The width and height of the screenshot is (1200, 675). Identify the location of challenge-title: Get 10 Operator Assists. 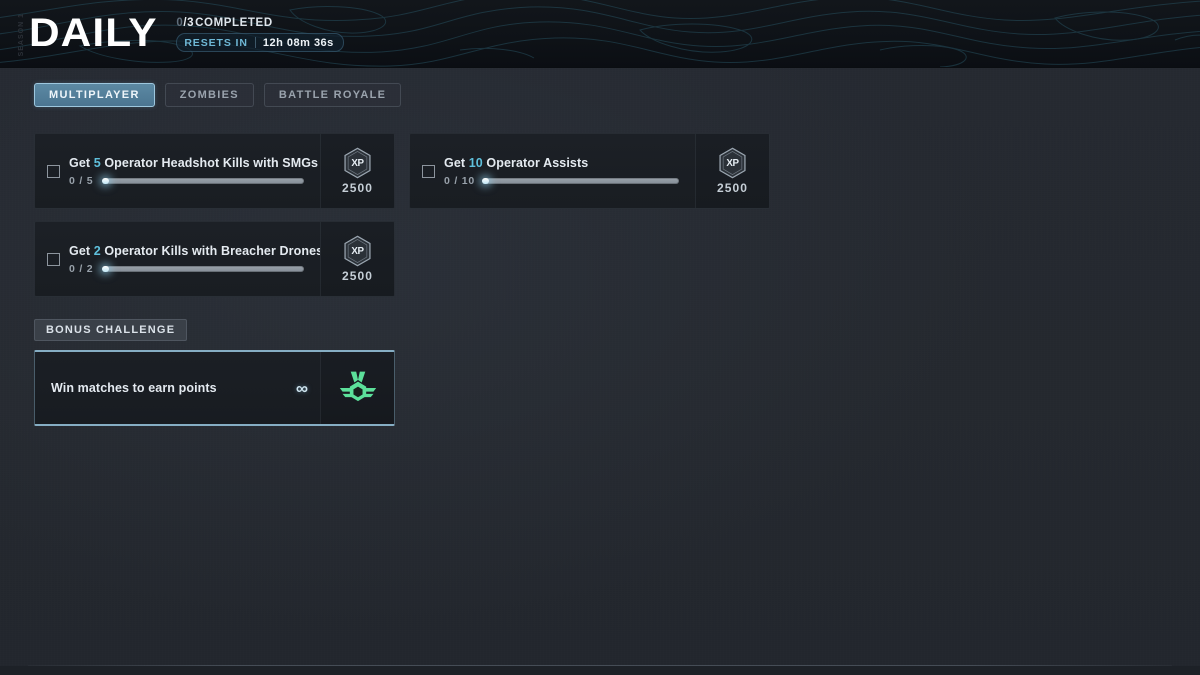
(569, 163).